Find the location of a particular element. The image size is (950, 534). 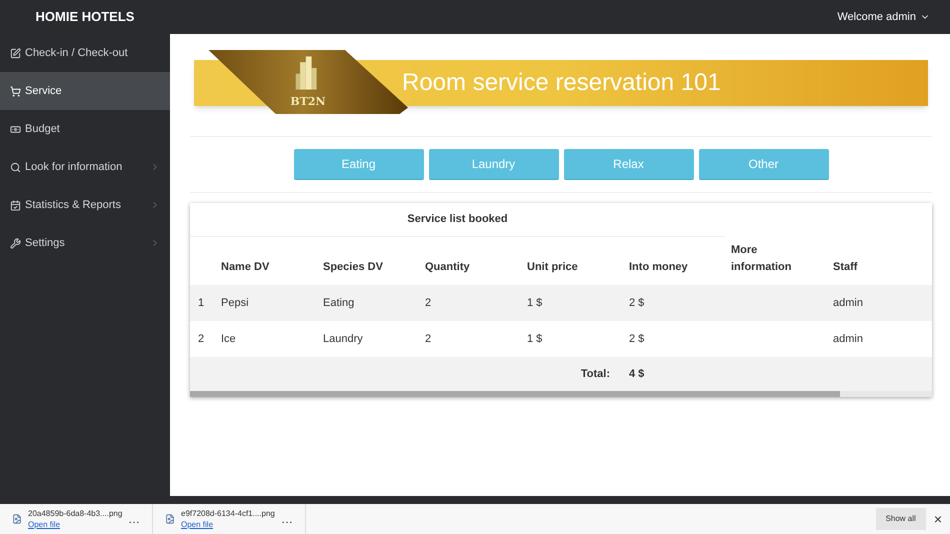

banknote-icon is located at coordinates (15, 129).